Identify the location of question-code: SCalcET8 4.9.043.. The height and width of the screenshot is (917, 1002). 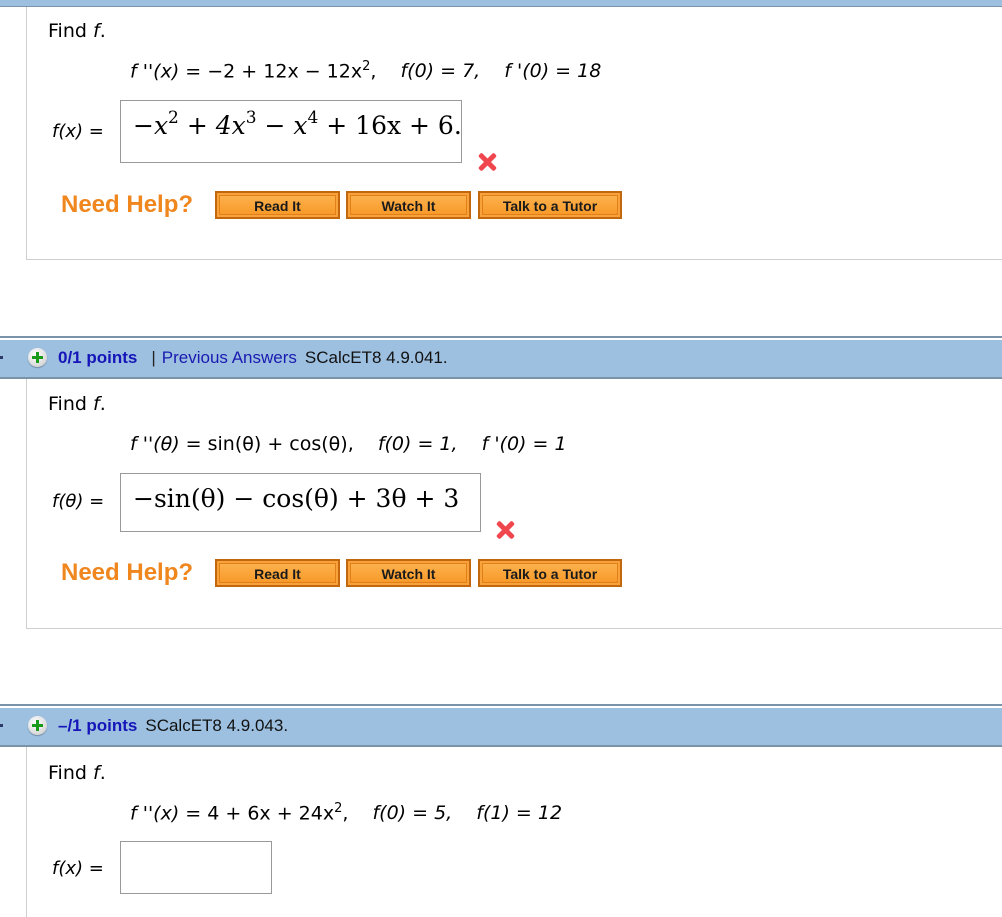
(217, 725).